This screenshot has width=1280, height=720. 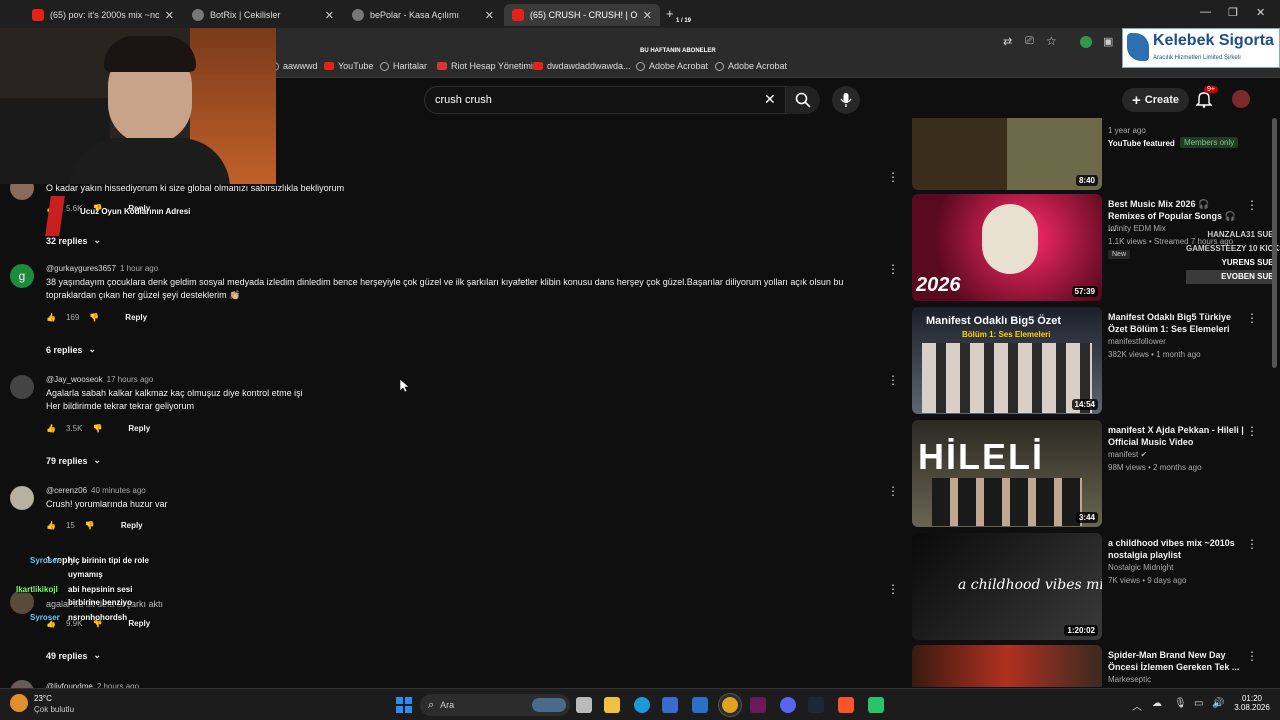 What do you see at coordinates (1260, 12) in the screenshot?
I see `close-window-icon: ✕` at bounding box center [1260, 12].